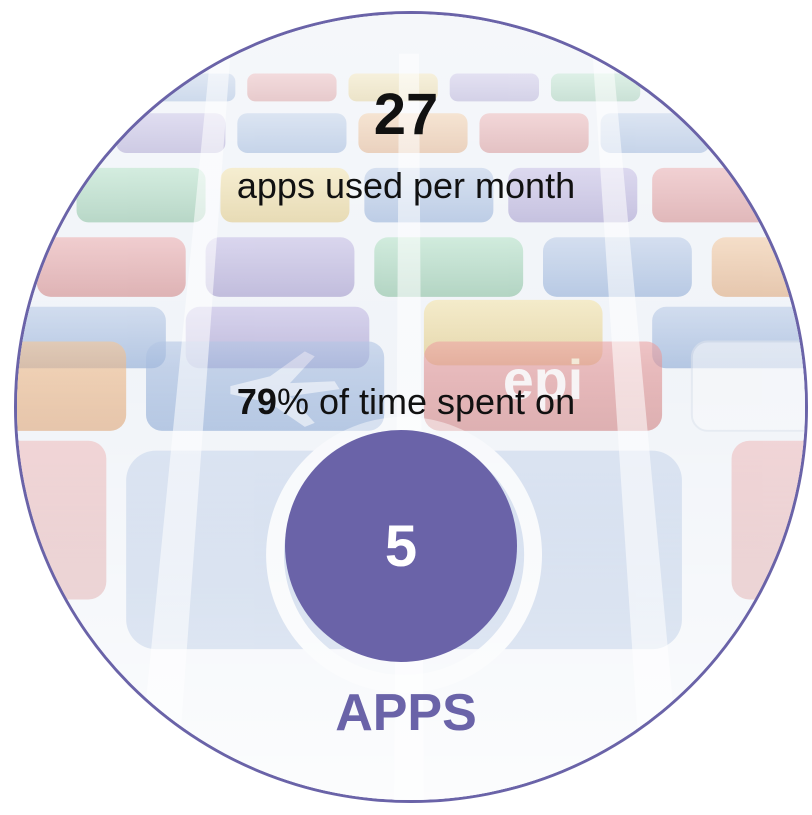 This screenshot has width=812, height=815. What do you see at coordinates (406, 713) in the screenshot?
I see `apps-label: APPS` at bounding box center [406, 713].